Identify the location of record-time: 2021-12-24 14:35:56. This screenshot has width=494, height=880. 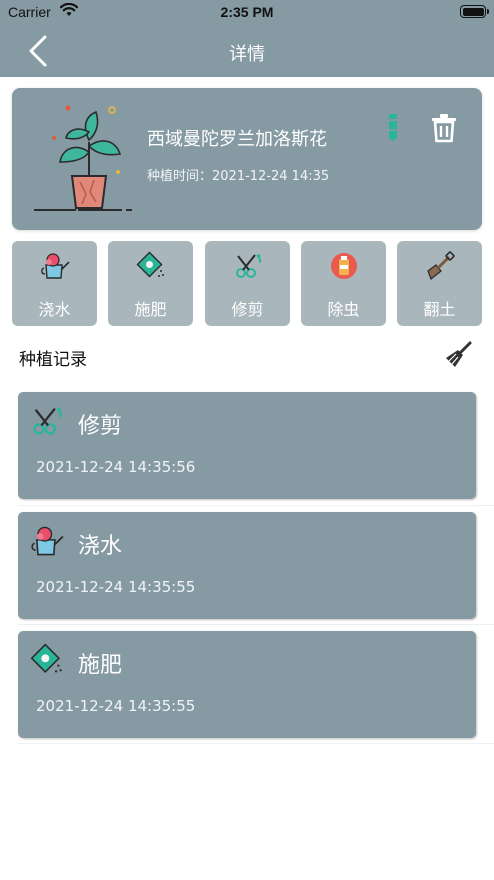
(116, 467).